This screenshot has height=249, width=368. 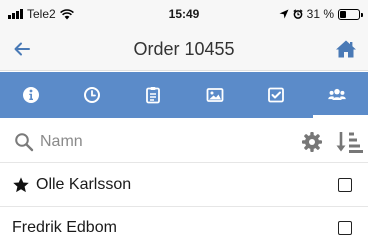 I want to click on check-square-icon, so click(x=276, y=95).